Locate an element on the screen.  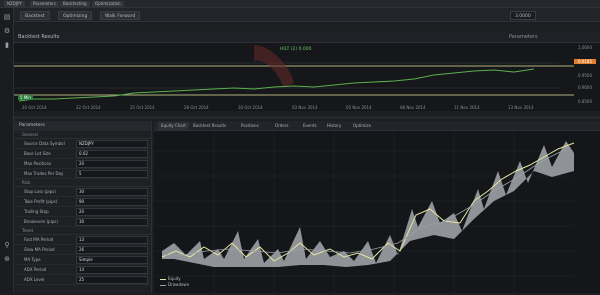
chart-icon: ▤ is located at coordinates (7, 17).